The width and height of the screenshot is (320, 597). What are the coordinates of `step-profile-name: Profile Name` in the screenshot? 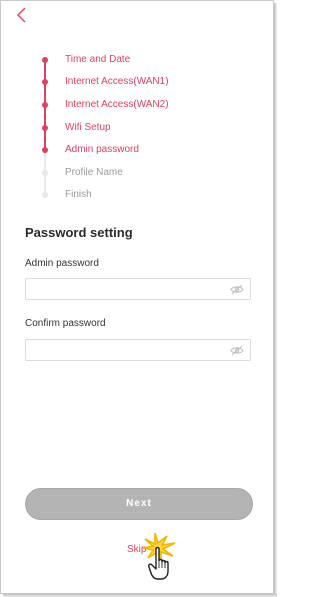 It's located at (135, 173).